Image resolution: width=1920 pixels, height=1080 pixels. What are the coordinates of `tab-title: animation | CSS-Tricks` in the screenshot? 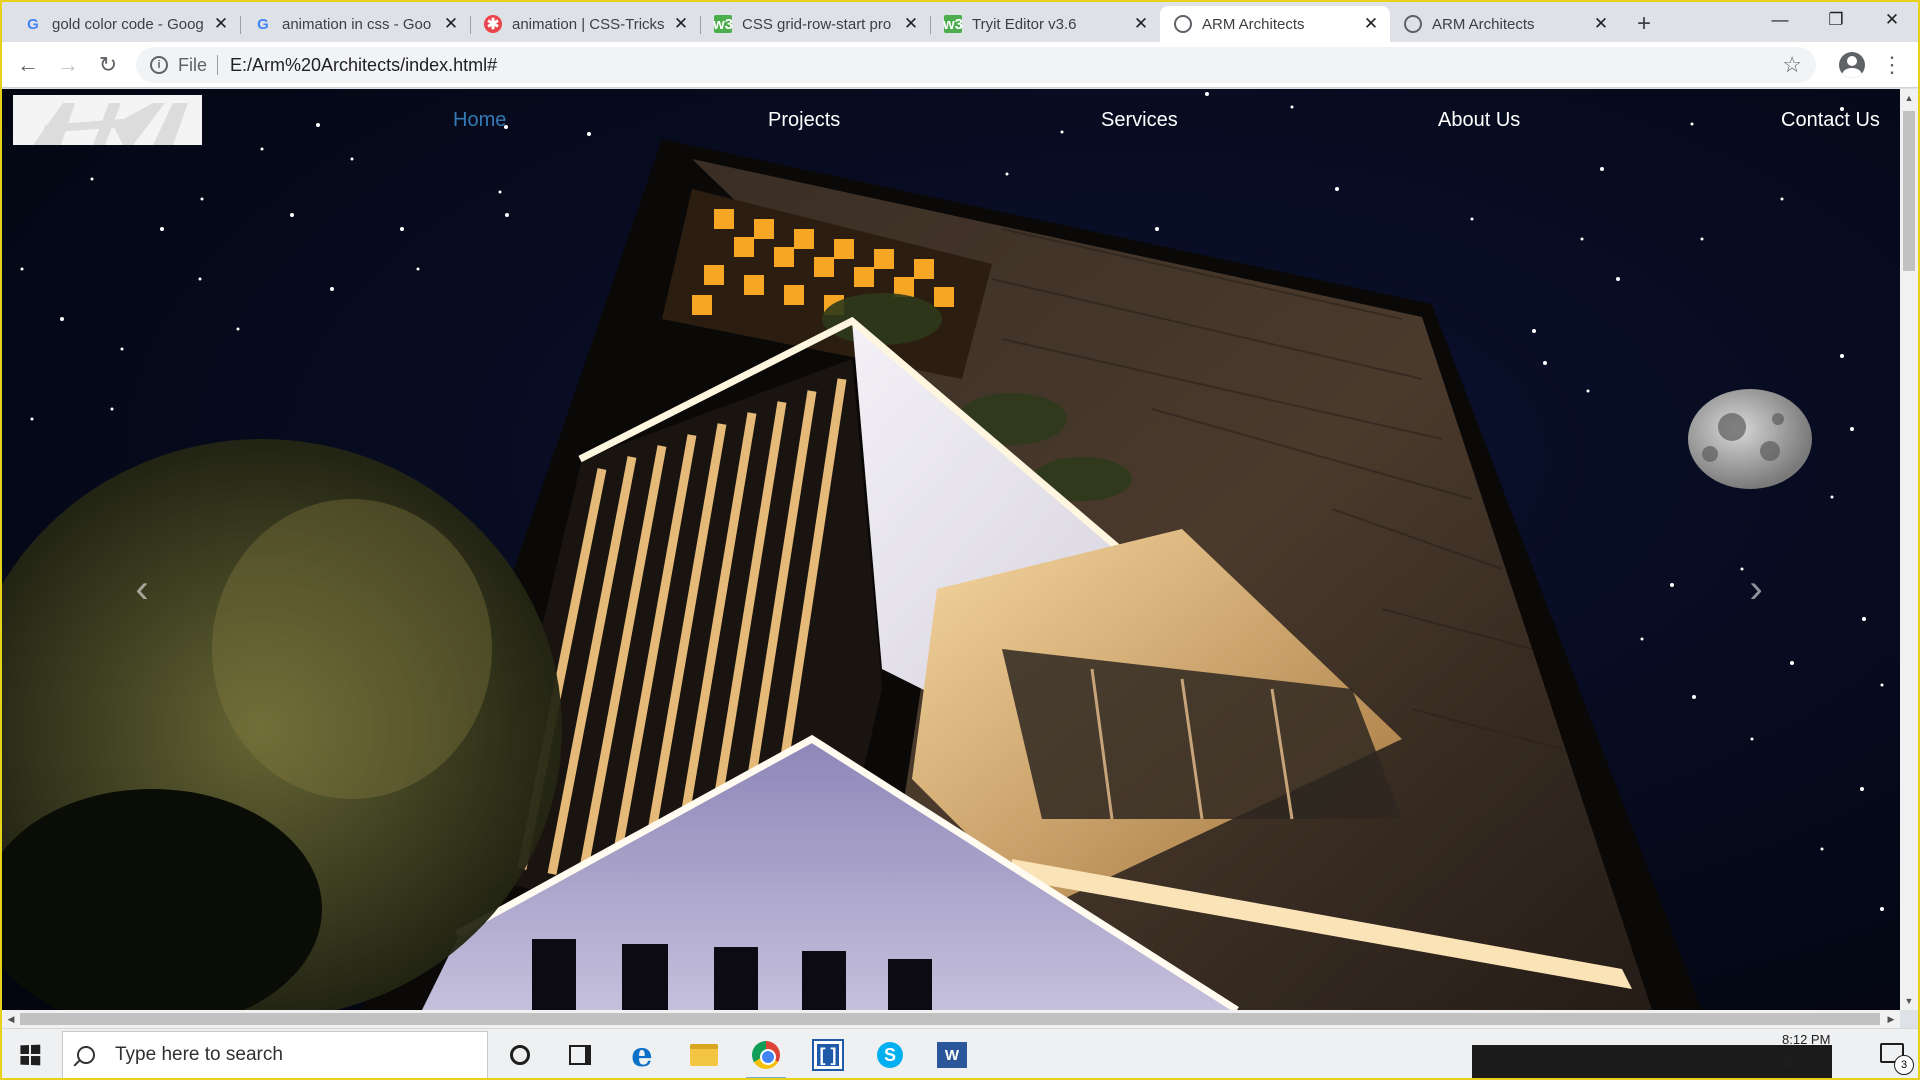 It's located at (588, 24).